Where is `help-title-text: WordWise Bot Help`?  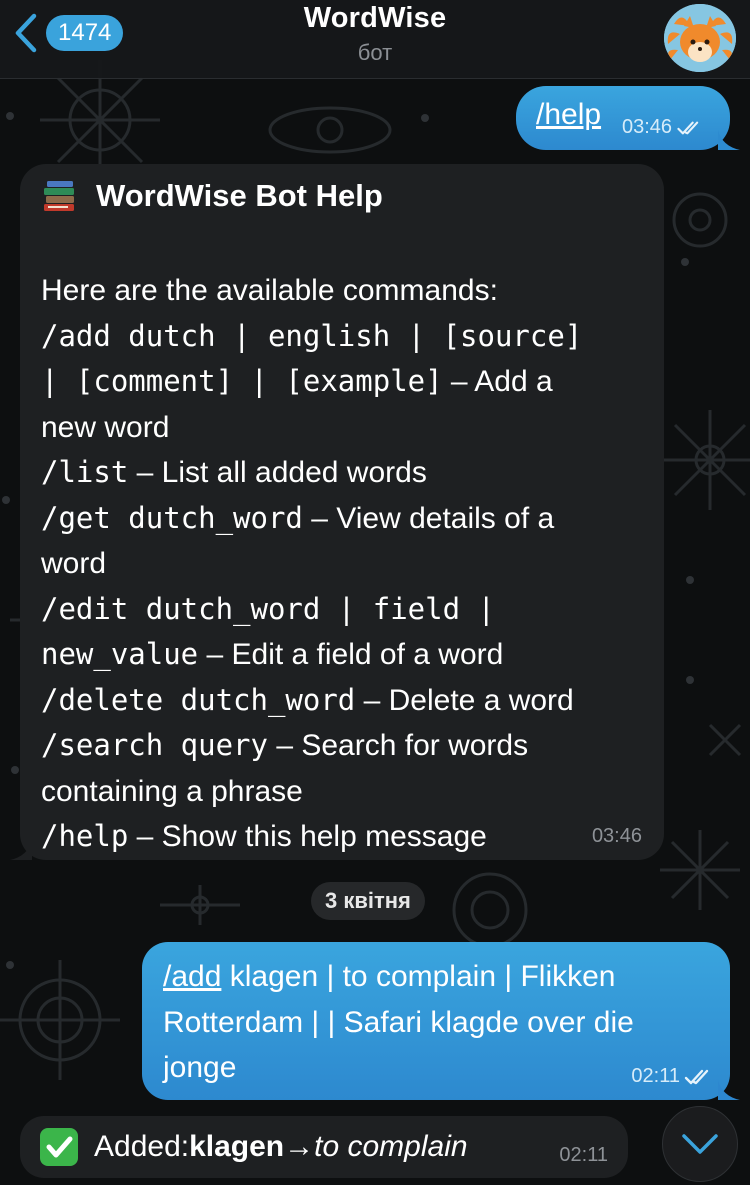
help-title-text: WordWise Bot Help is located at coordinates (239, 195).